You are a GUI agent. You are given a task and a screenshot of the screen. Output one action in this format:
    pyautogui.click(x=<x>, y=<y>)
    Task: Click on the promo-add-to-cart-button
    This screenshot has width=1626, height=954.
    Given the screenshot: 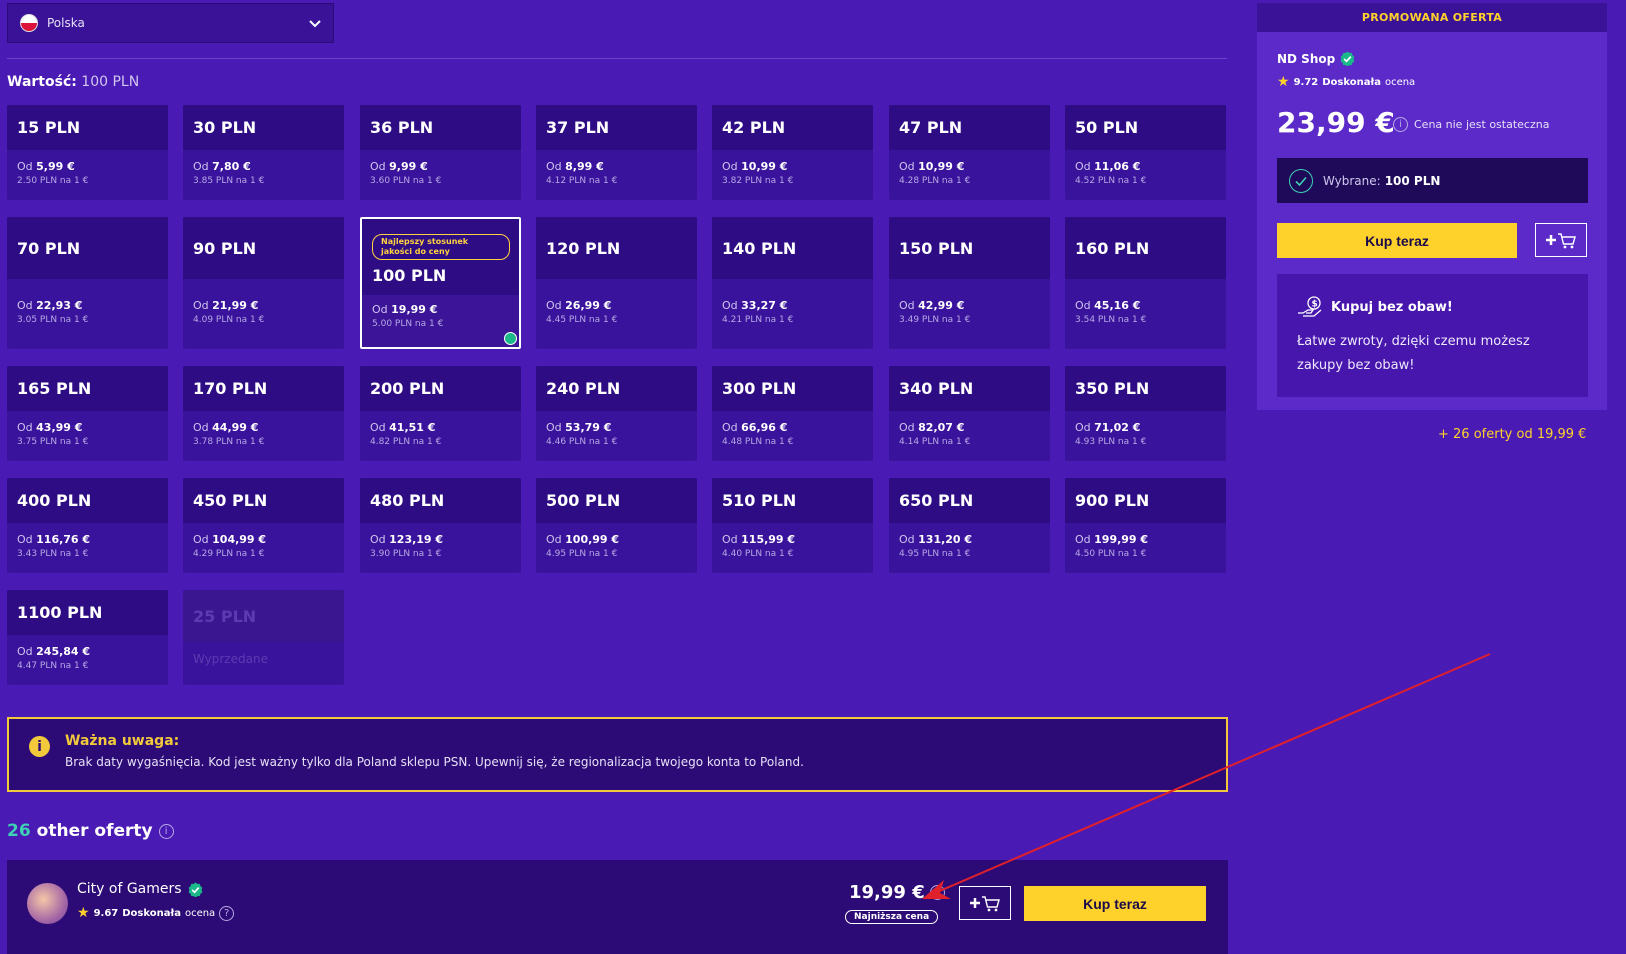 What is the action you would take?
    pyautogui.click(x=1561, y=240)
    